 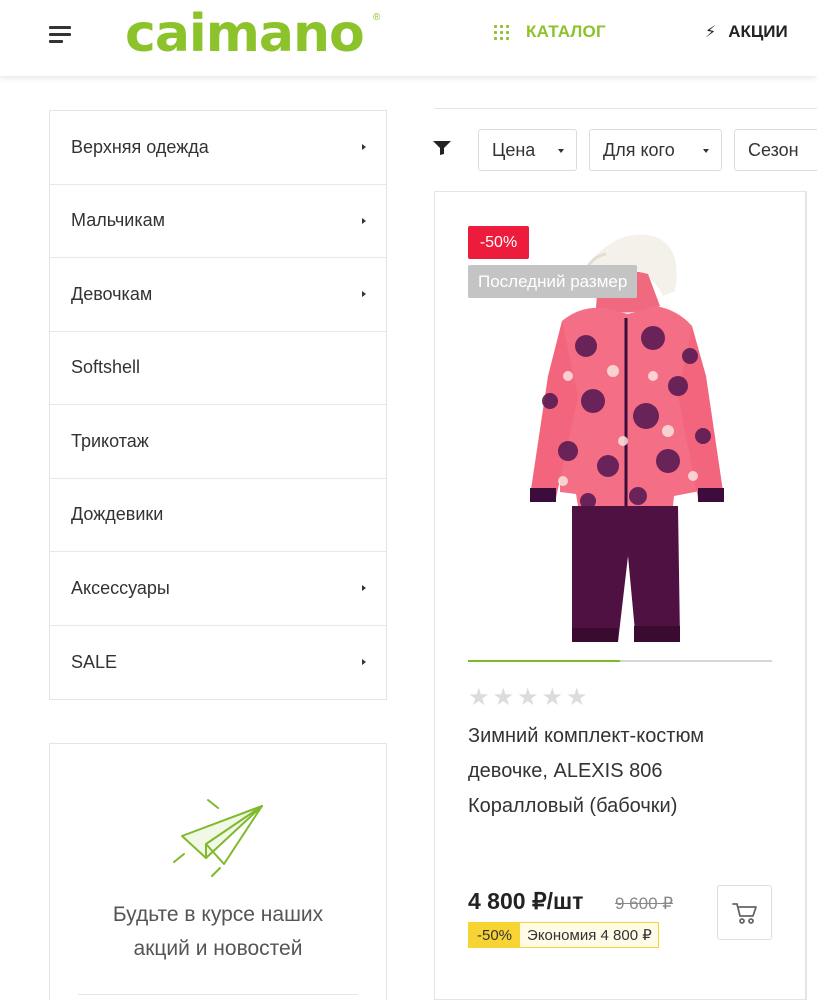 What do you see at coordinates (501, 32) in the screenshot?
I see `grid-icon` at bounding box center [501, 32].